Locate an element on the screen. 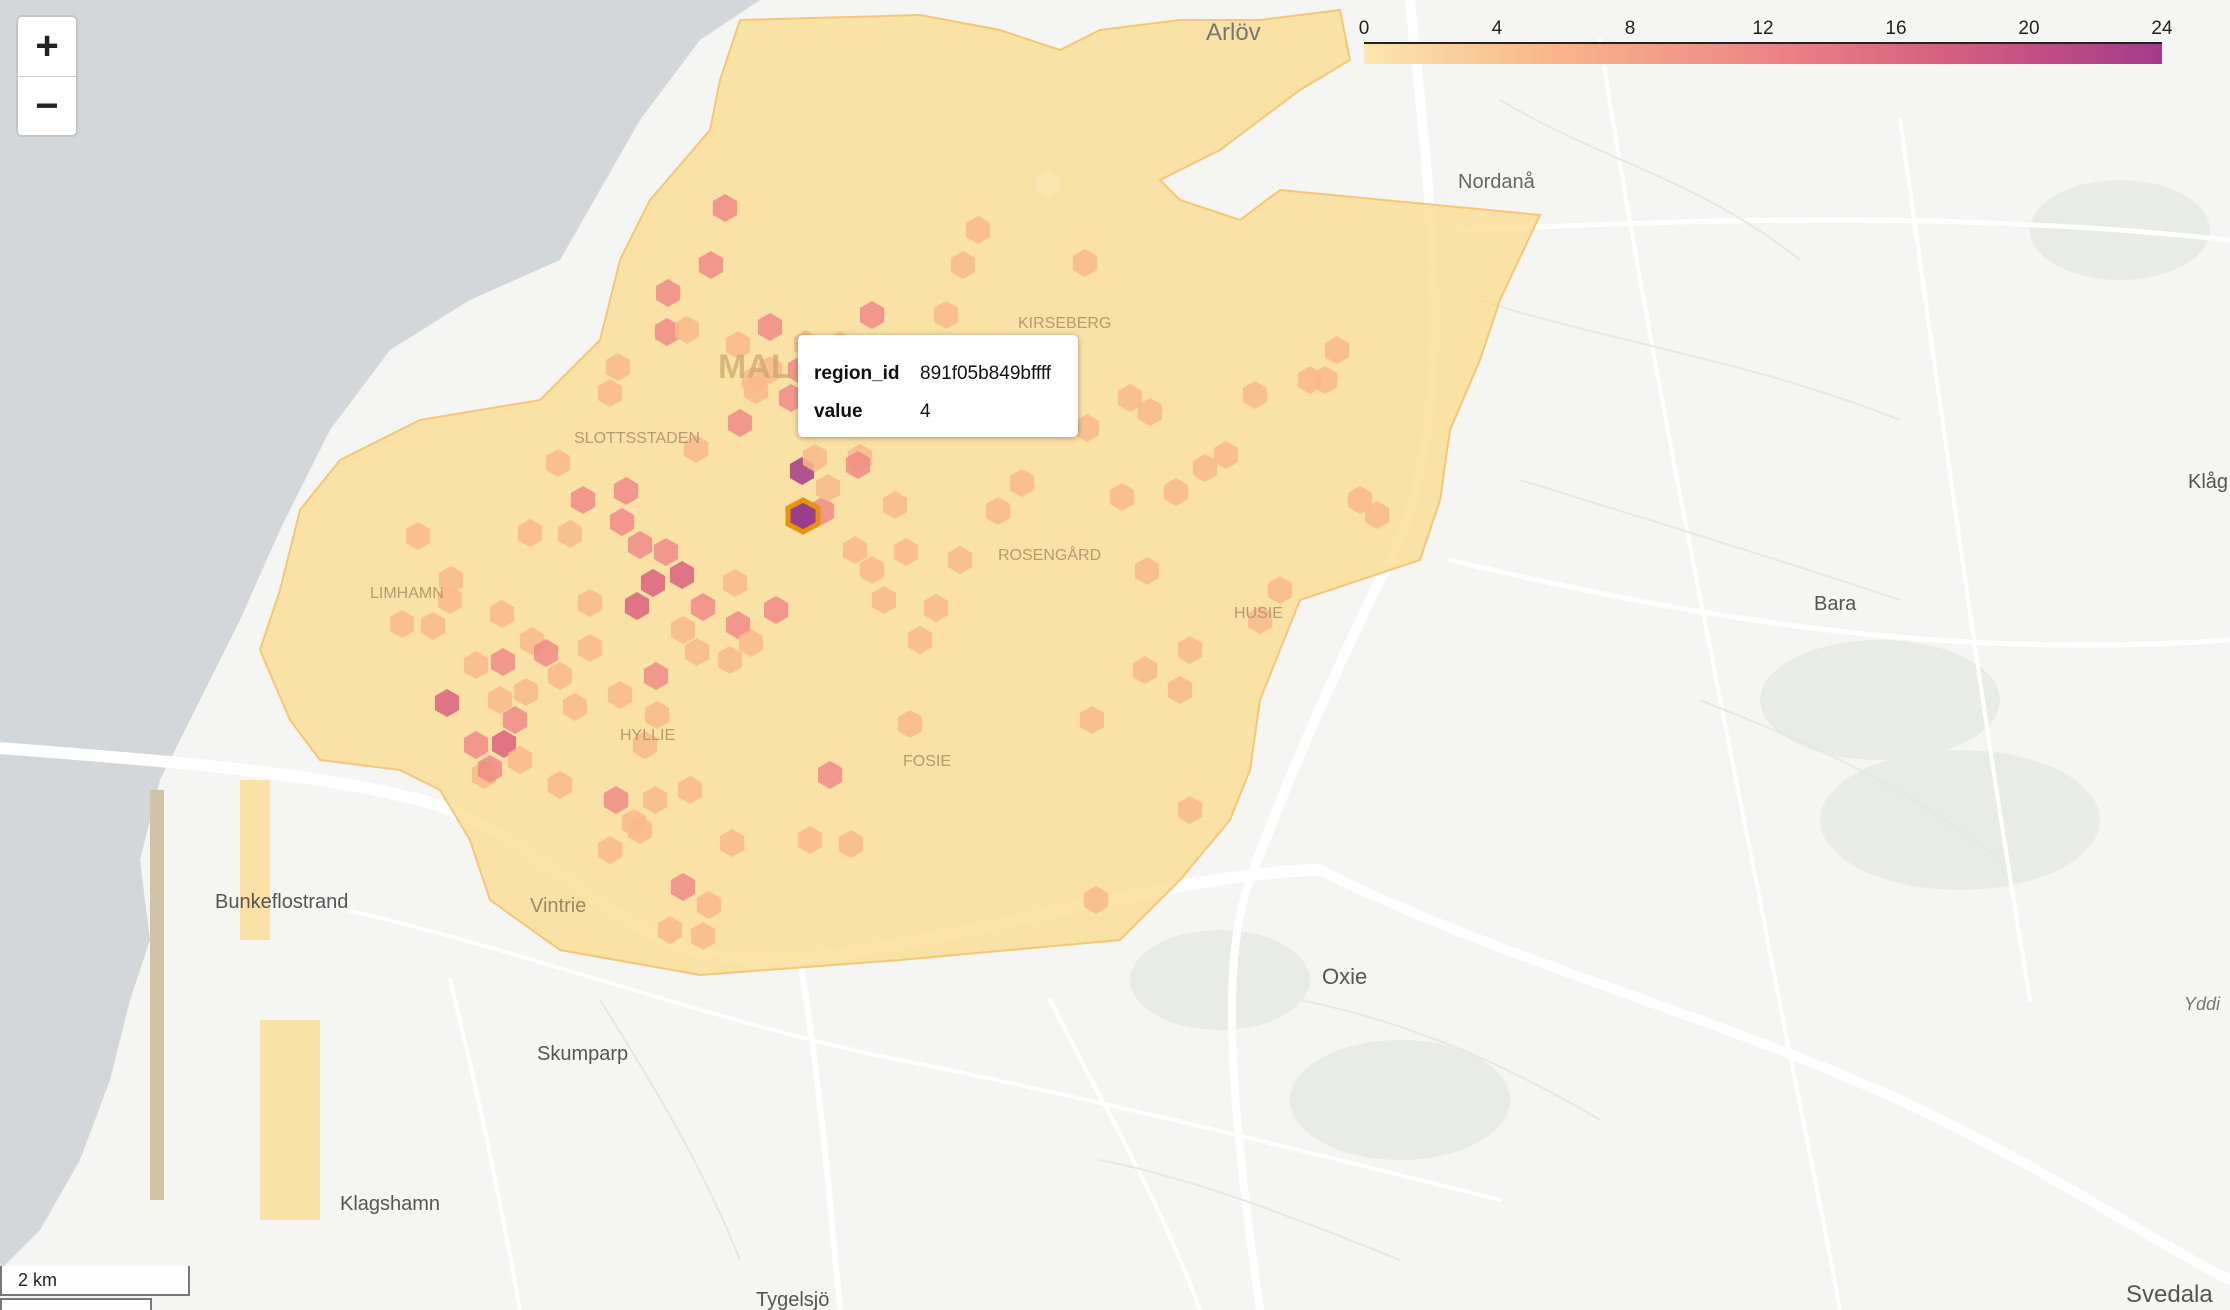  label-rosengard: ROSENGÅRD is located at coordinates (1049, 554).